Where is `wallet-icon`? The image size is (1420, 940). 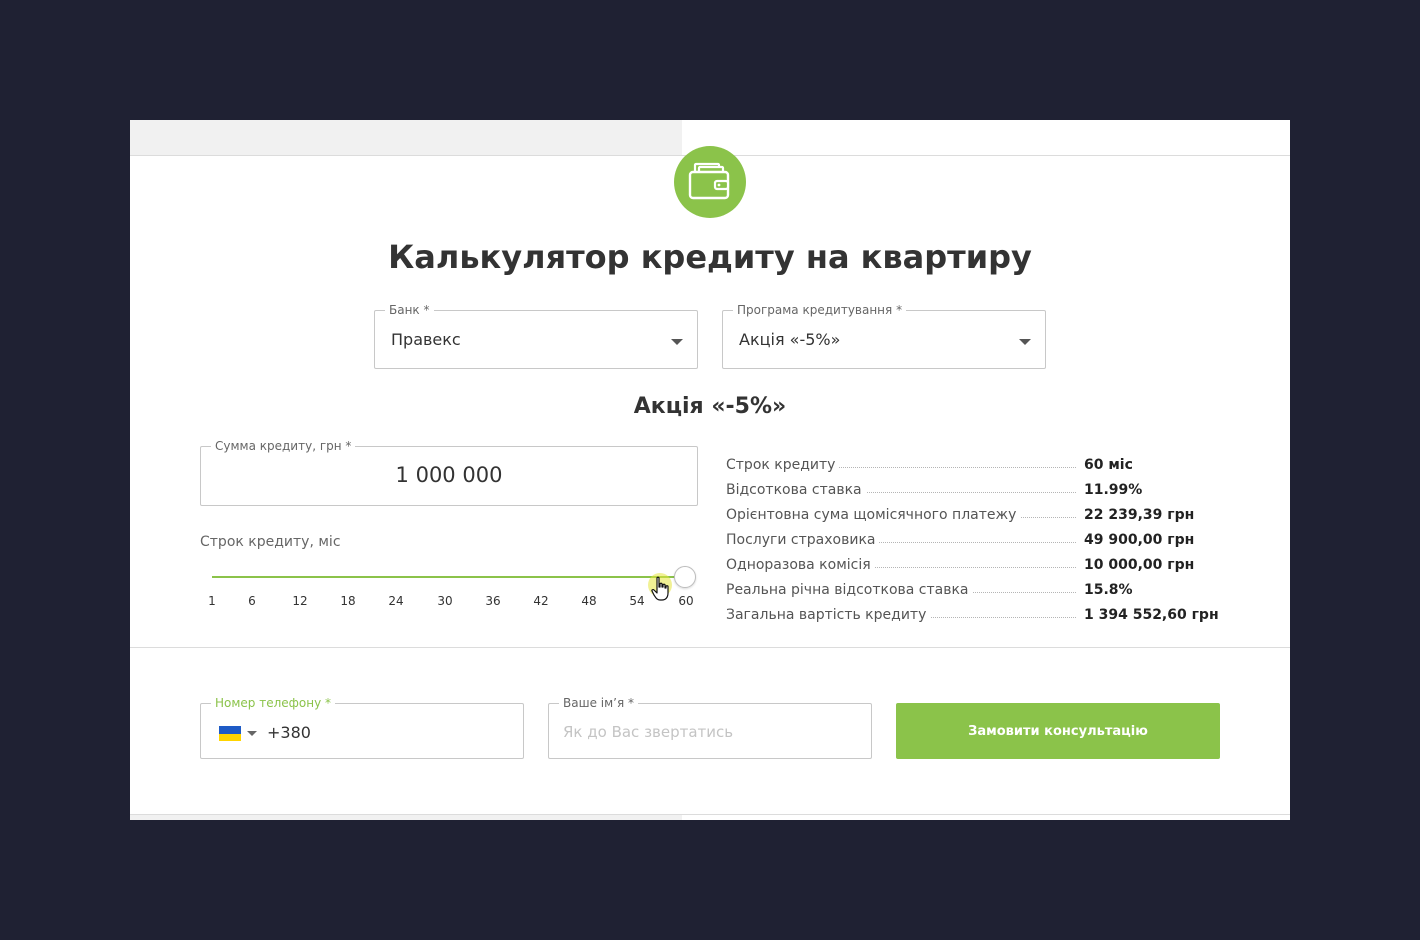
wallet-icon is located at coordinates (709, 181).